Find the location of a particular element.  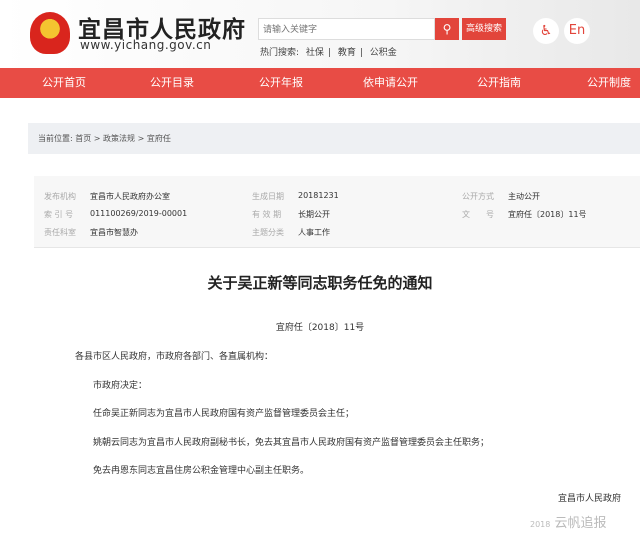

breadcrumb-item: 政策法规 is located at coordinates (119, 138).